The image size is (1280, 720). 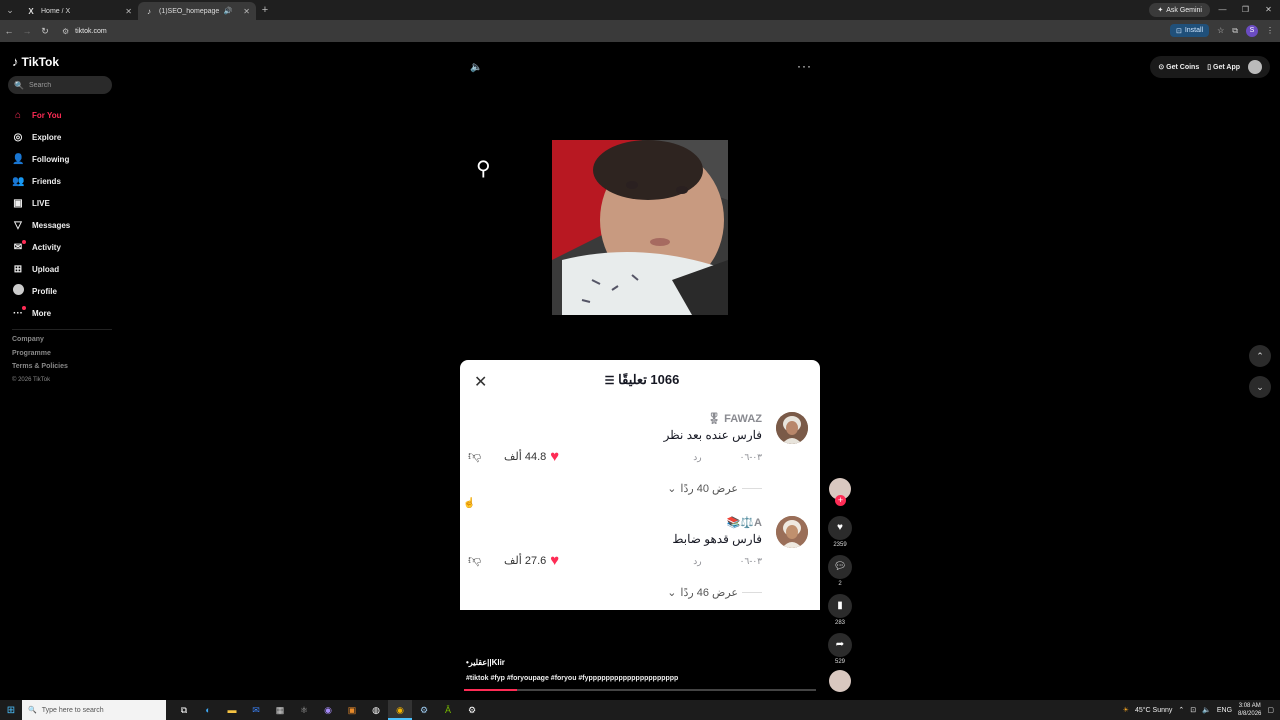 I want to click on x-logo-icon: X, so click(x=31, y=11).